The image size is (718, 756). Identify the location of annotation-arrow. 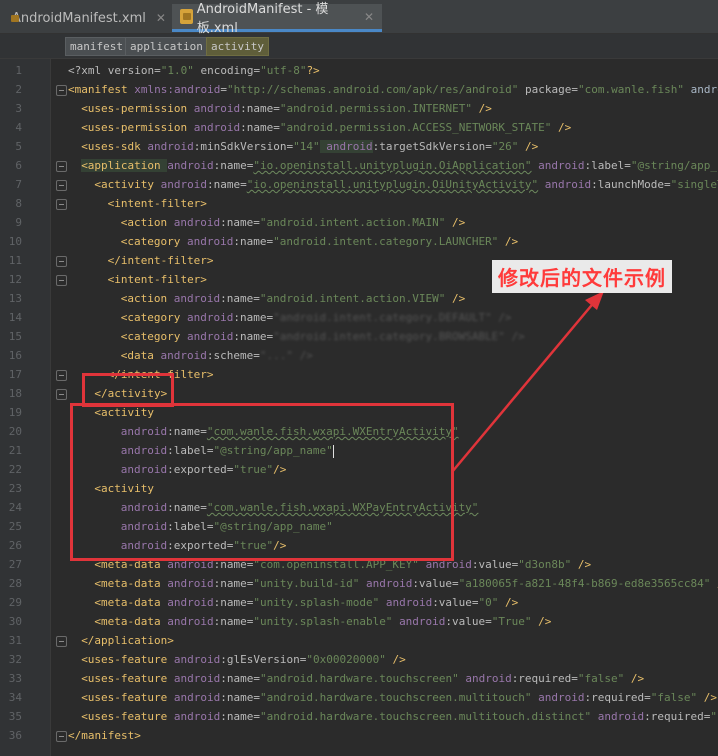
(527, 382).